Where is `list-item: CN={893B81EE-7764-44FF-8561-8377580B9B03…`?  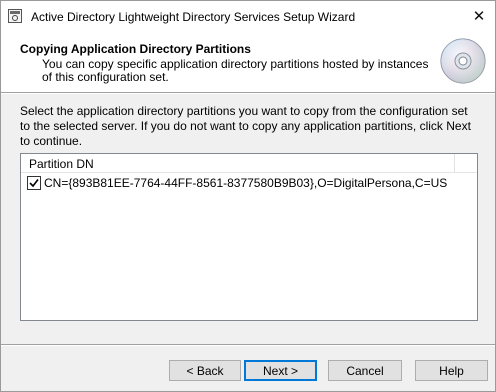
list-item: CN={893B81EE-7764-44FF-8561-8377580B9B03… is located at coordinates (245, 183).